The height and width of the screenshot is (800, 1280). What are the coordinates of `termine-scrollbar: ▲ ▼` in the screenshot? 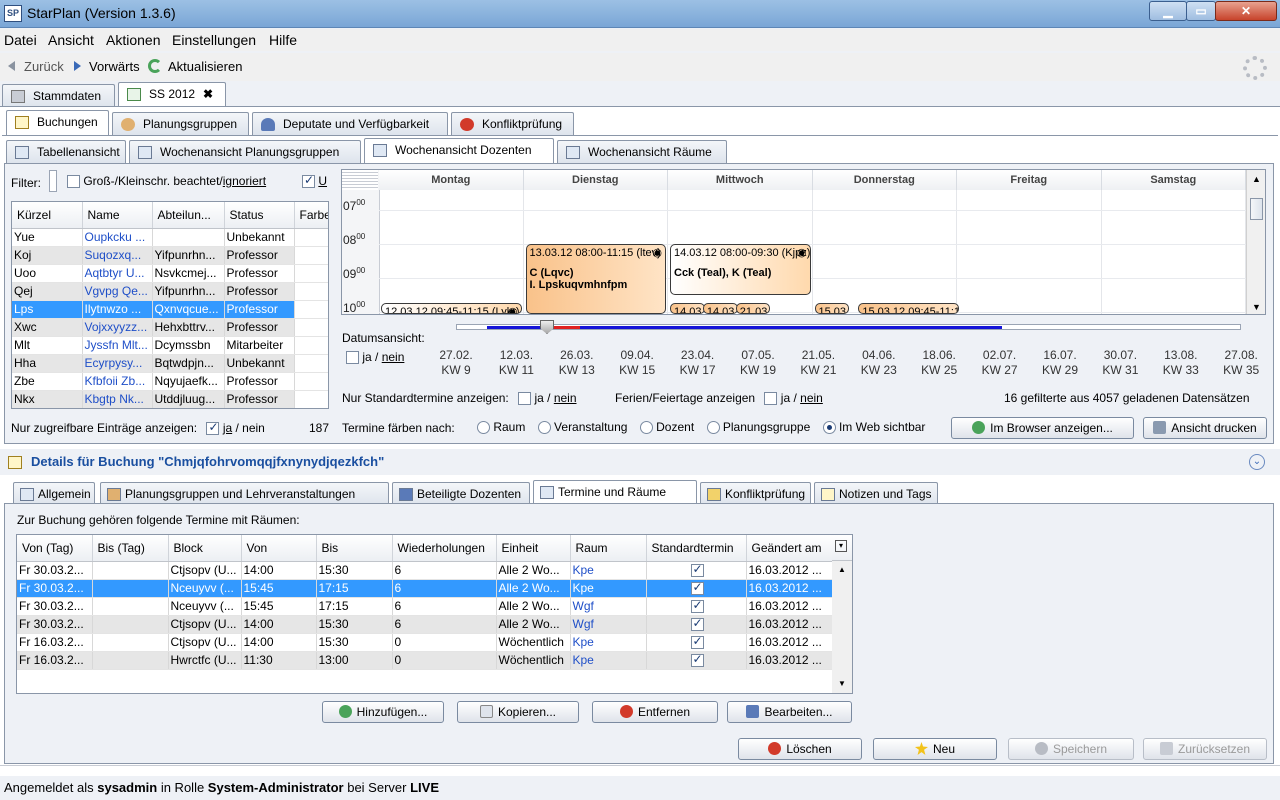 It's located at (842, 627).